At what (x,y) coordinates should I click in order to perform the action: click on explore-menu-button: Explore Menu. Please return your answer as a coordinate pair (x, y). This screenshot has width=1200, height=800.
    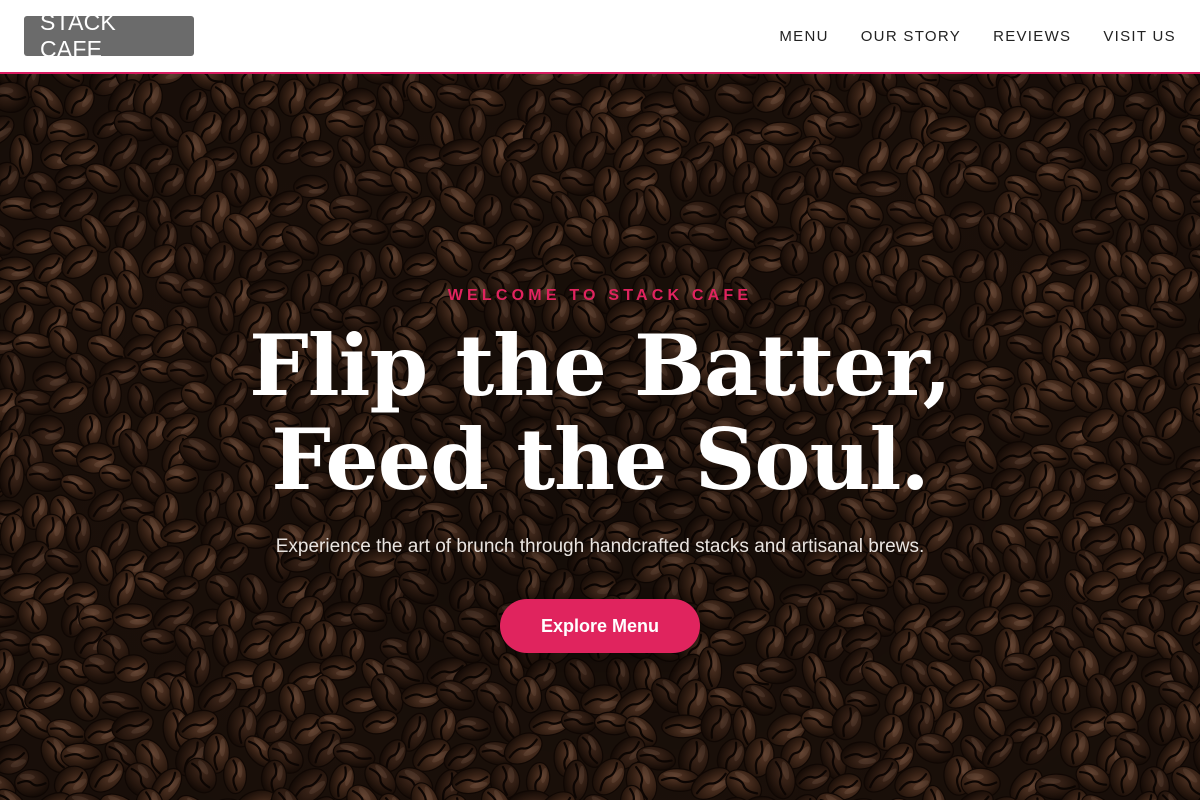
    Looking at the image, I should click on (600, 626).